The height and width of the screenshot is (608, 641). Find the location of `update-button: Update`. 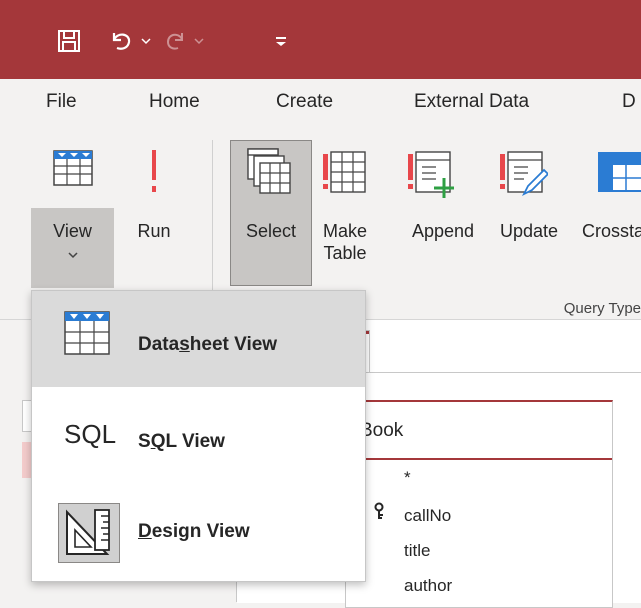

update-button: Update is located at coordinates (529, 231).